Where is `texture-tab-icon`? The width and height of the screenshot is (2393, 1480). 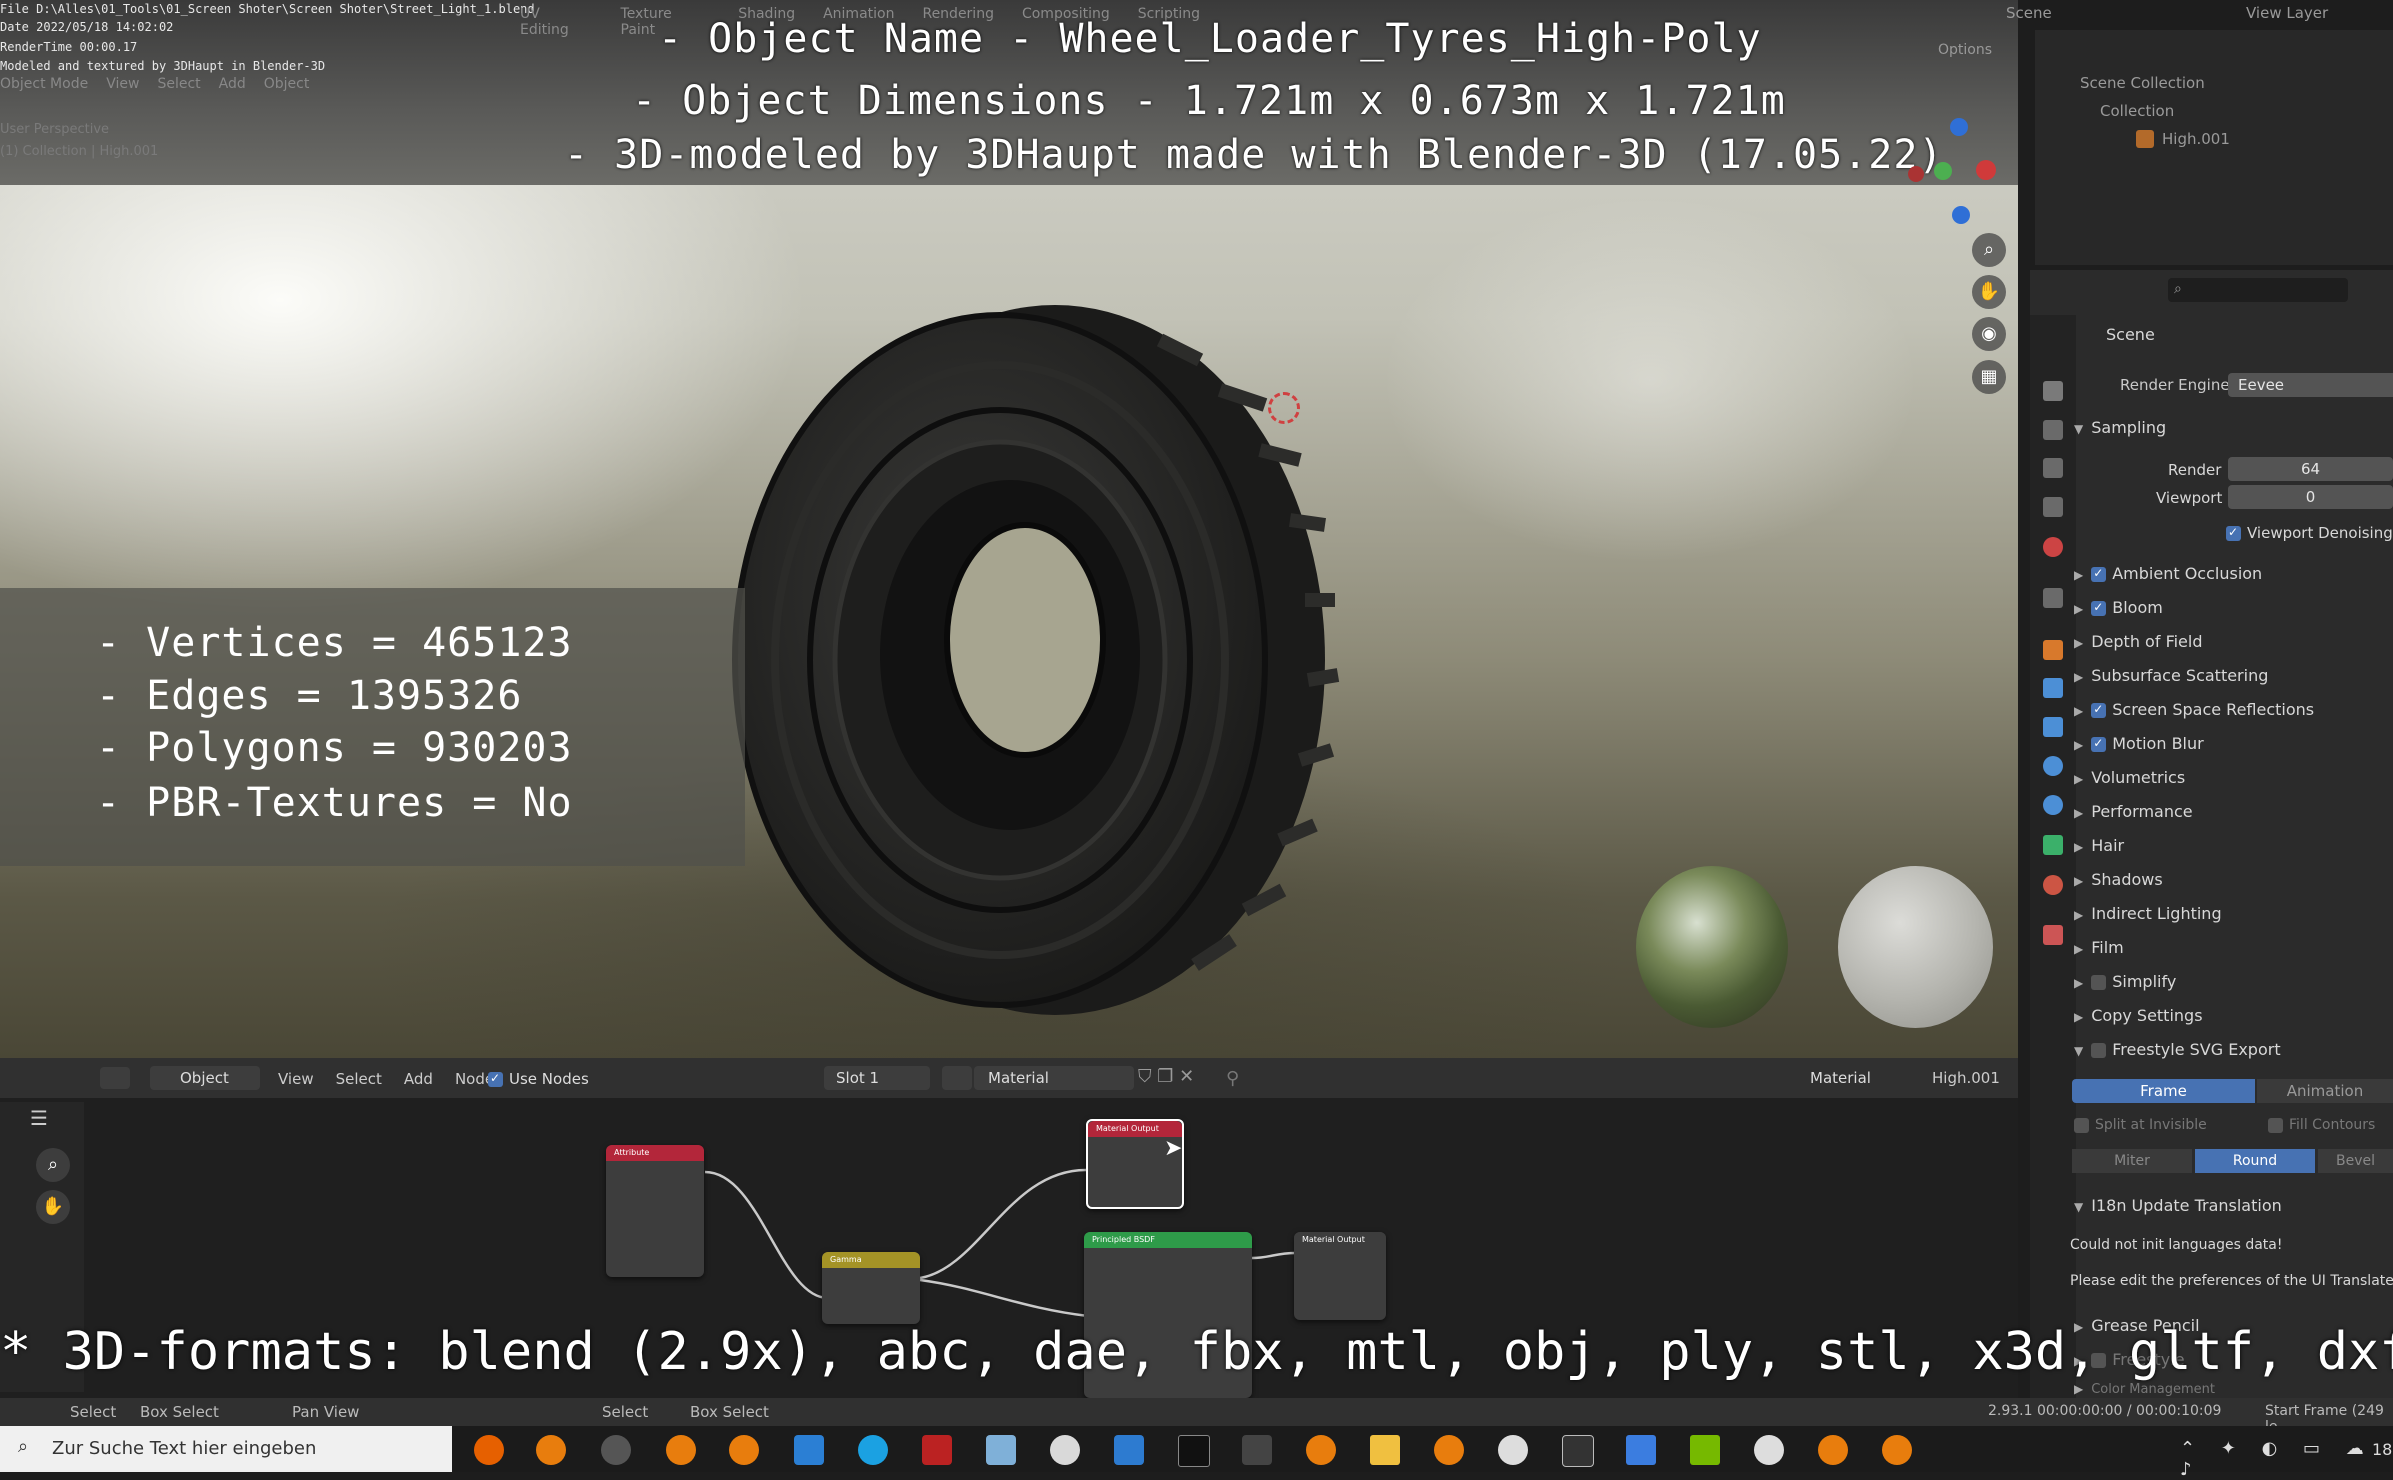 texture-tab-icon is located at coordinates (2053, 935).